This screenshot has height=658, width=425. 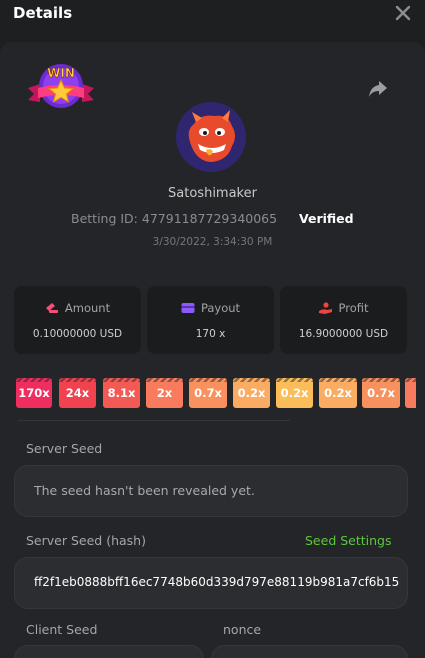 What do you see at coordinates (121, 393) in the screenshot?
I see `multiplier-chip: 8.1x` at bounding box center [121, 393].